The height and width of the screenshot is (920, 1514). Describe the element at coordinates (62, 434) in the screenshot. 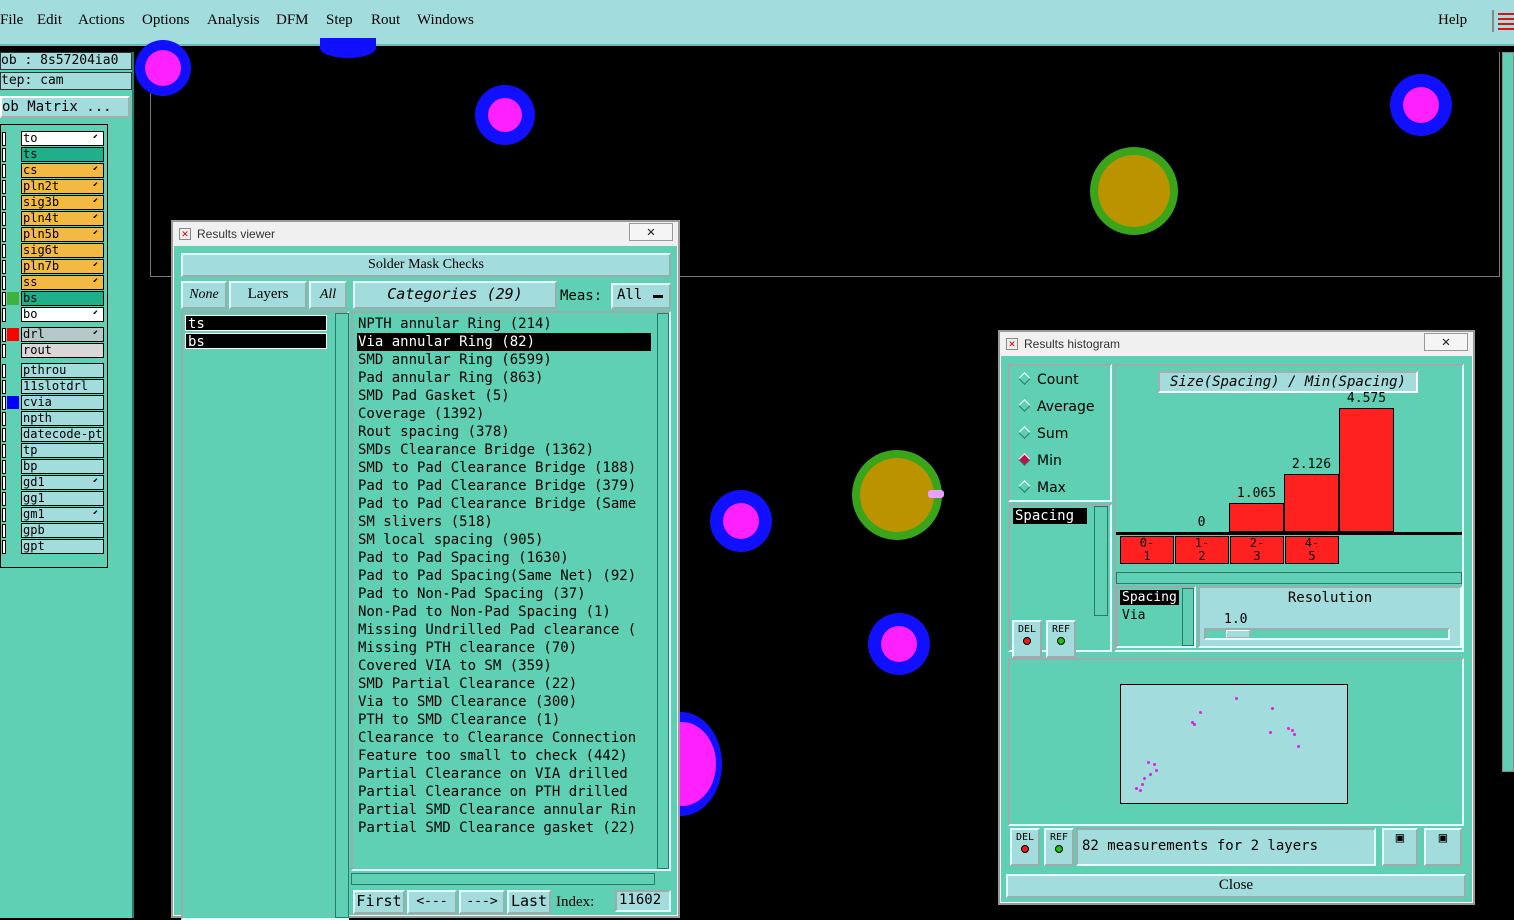

I see `layer-name: datecode-pt` at that location.